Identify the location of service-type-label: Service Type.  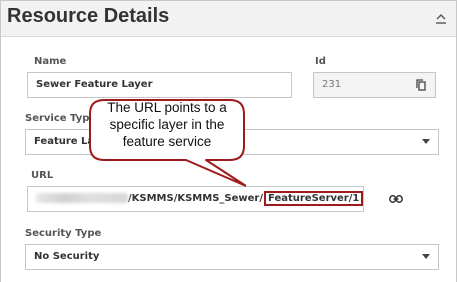
(61, 118).